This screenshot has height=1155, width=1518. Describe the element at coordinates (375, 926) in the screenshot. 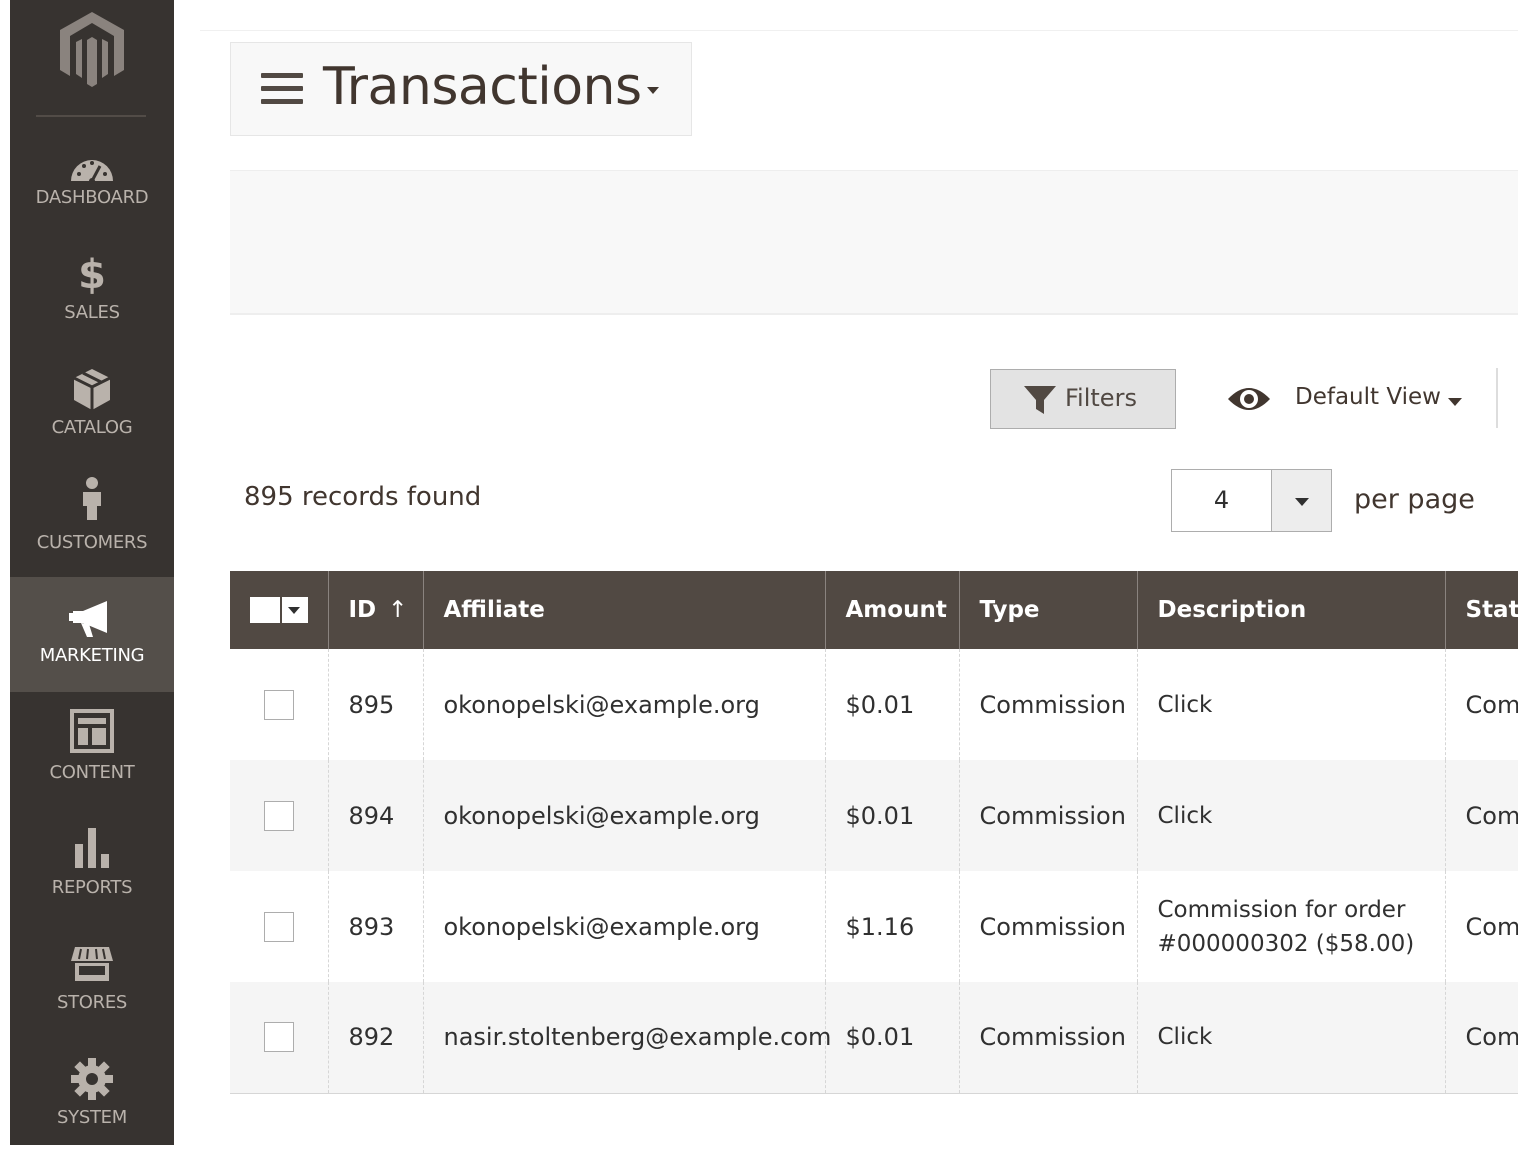

I see `cell-id: 893` at that location.